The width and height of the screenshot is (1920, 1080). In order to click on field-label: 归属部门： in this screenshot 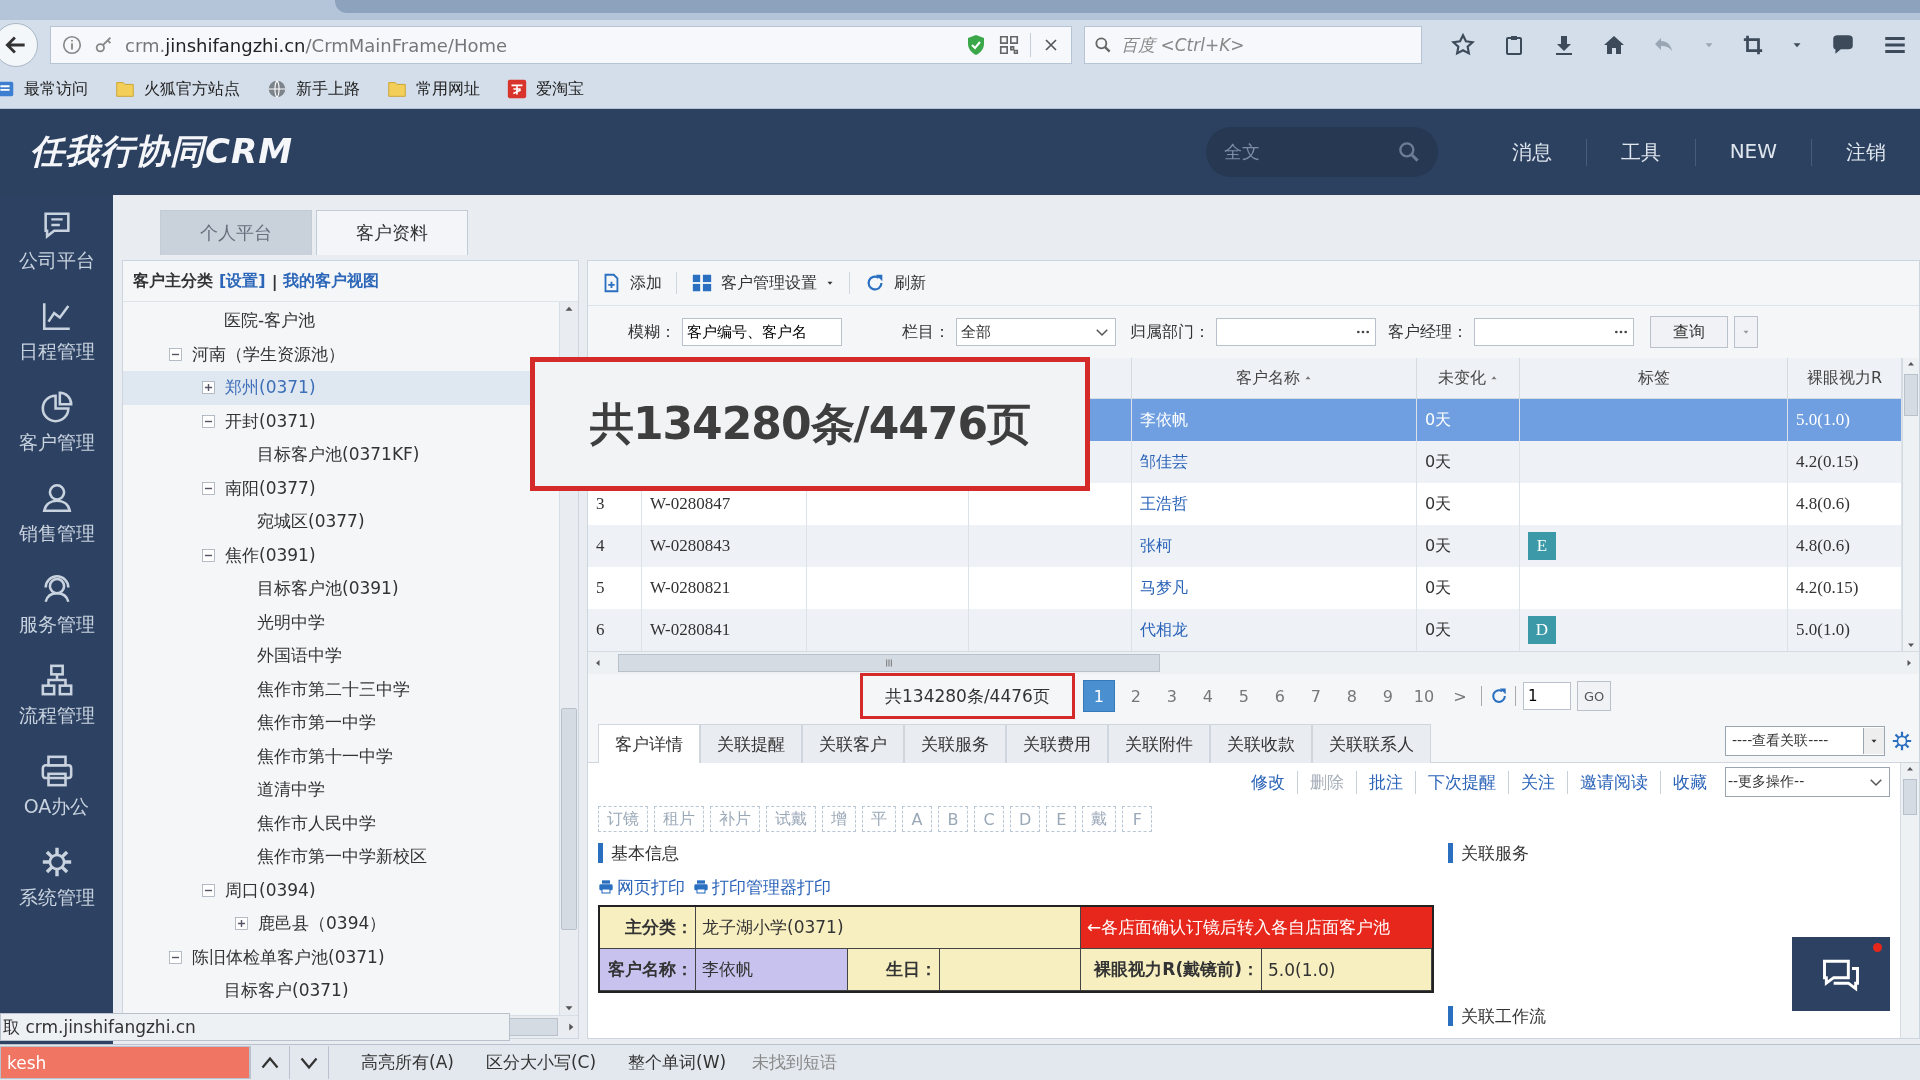, I will do `click(1170, 332)`.